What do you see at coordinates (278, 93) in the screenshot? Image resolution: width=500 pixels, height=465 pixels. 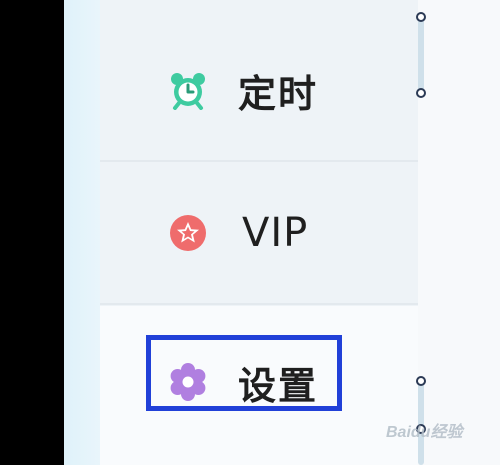 I see `menu-item-label: 定时` at bounding box center [278, 93].